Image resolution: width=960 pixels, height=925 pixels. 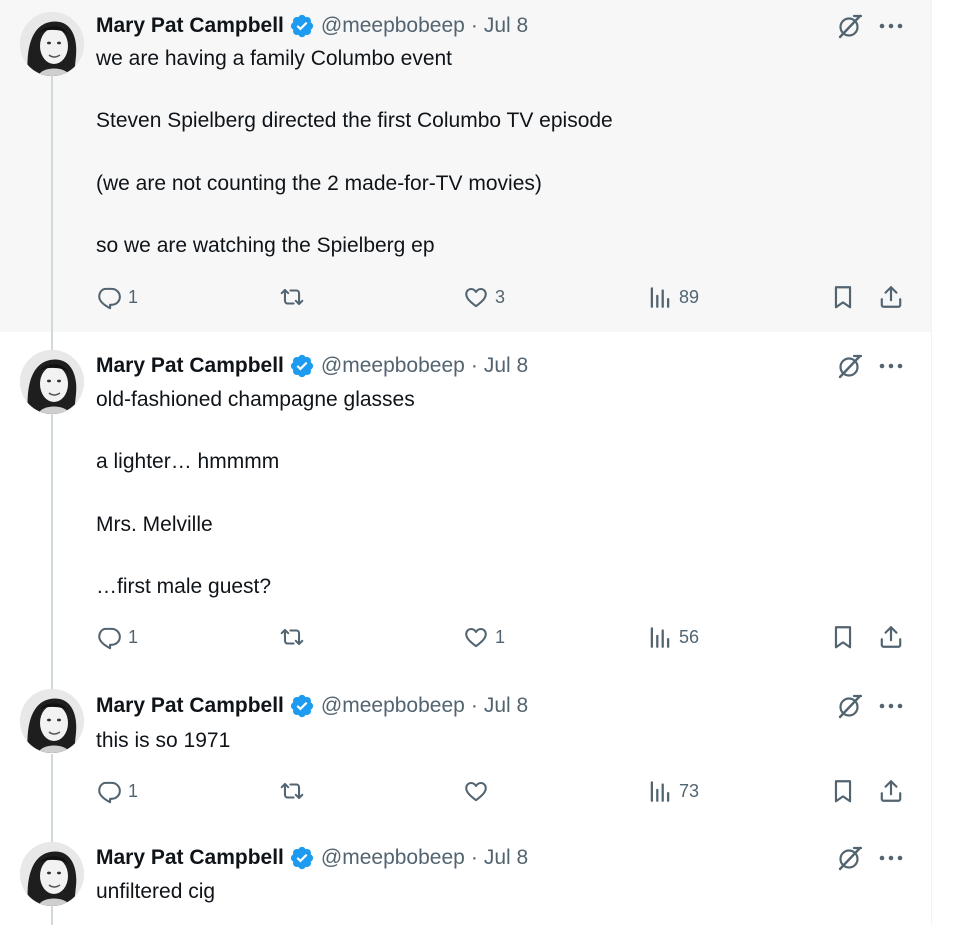 I want to click on column-border, so click(x=931, y=462).